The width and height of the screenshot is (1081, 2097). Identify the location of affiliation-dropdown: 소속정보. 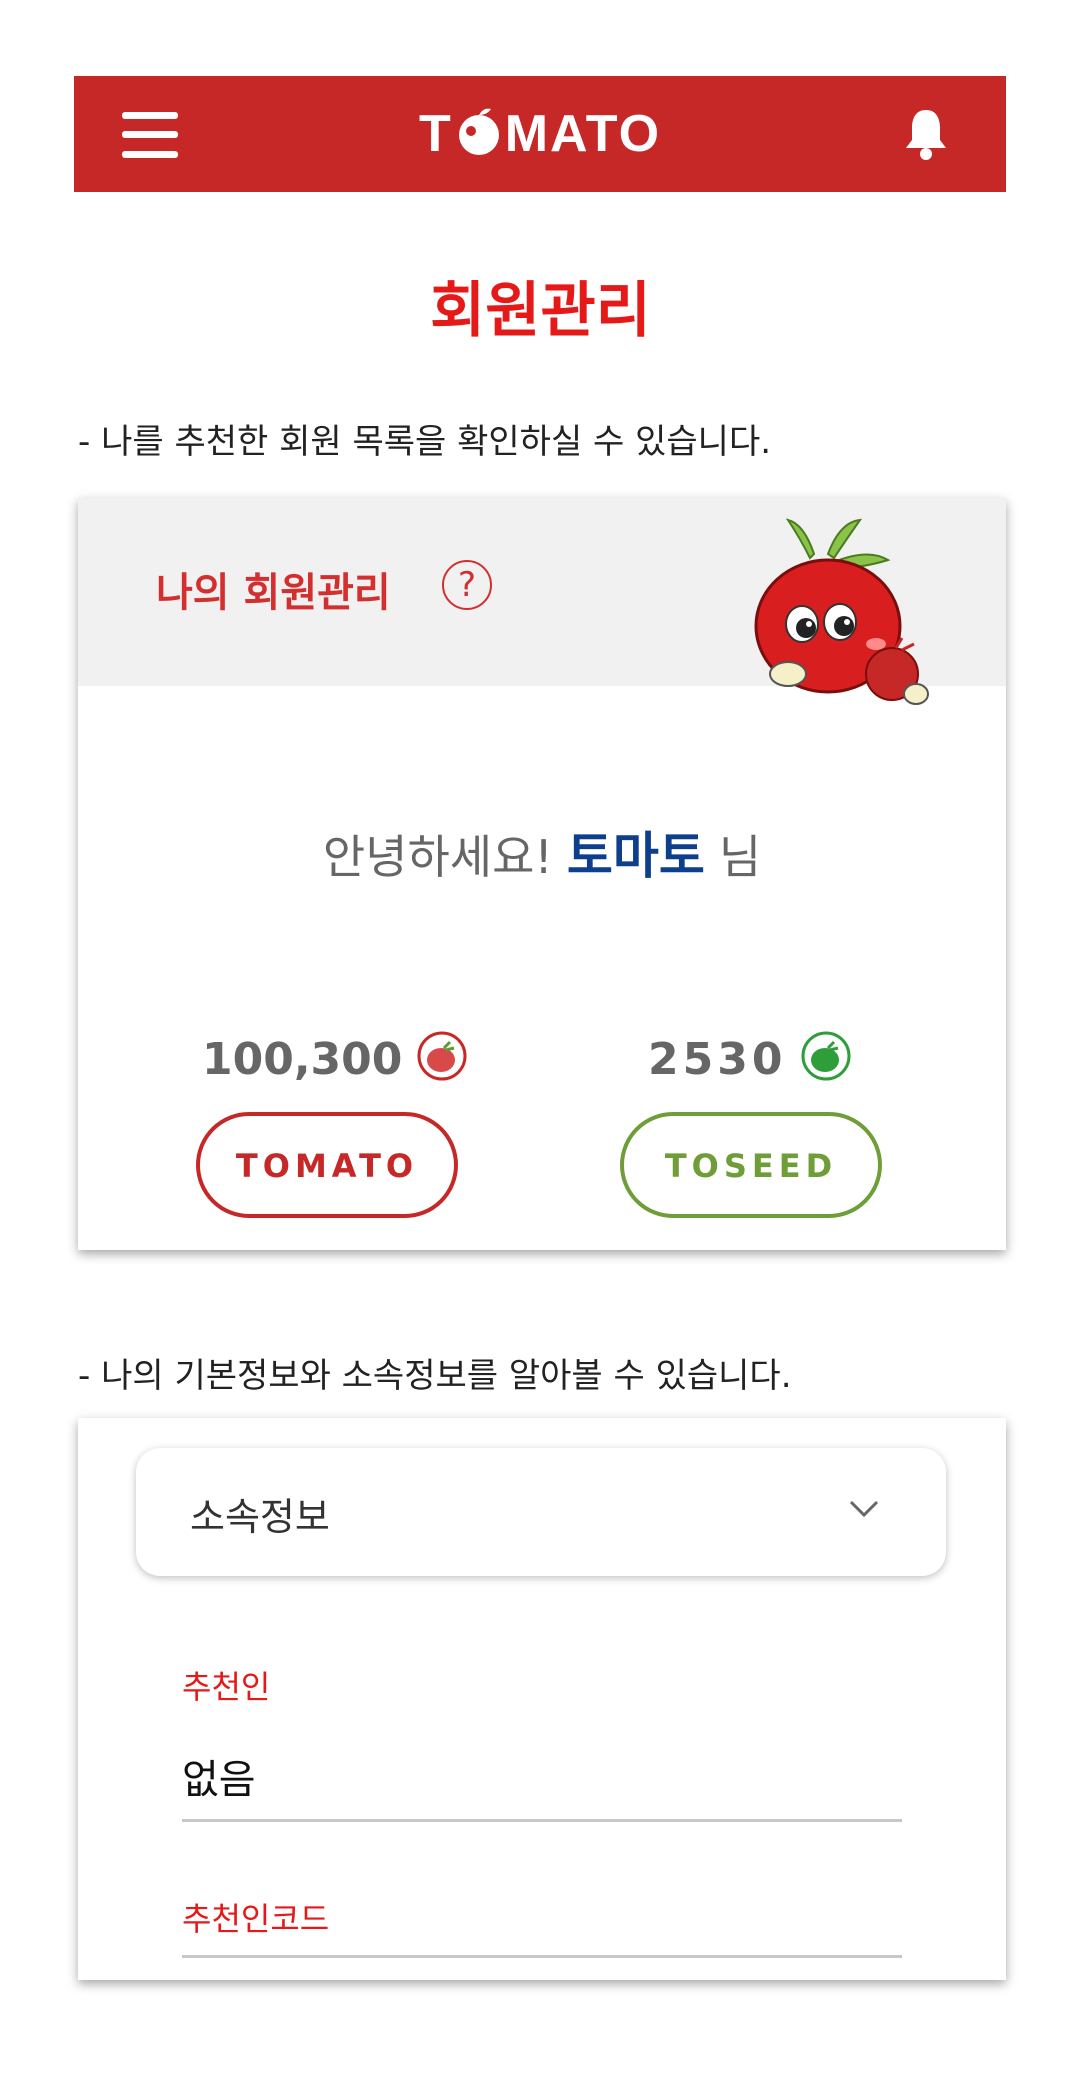
(541, 1512).